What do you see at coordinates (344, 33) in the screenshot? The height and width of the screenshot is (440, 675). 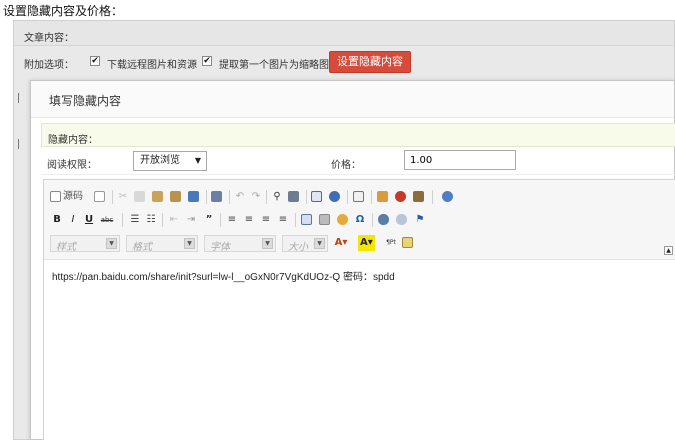 I see `panel-title-row: 文章内容：` at bounding box center [344, 33].